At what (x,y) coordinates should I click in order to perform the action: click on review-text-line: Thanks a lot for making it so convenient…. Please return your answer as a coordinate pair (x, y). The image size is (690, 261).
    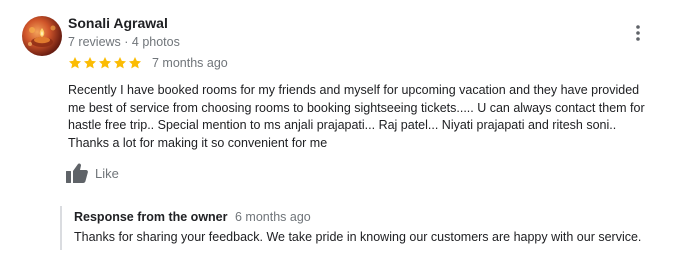
    Looking at the image, I should click on (198, 142).